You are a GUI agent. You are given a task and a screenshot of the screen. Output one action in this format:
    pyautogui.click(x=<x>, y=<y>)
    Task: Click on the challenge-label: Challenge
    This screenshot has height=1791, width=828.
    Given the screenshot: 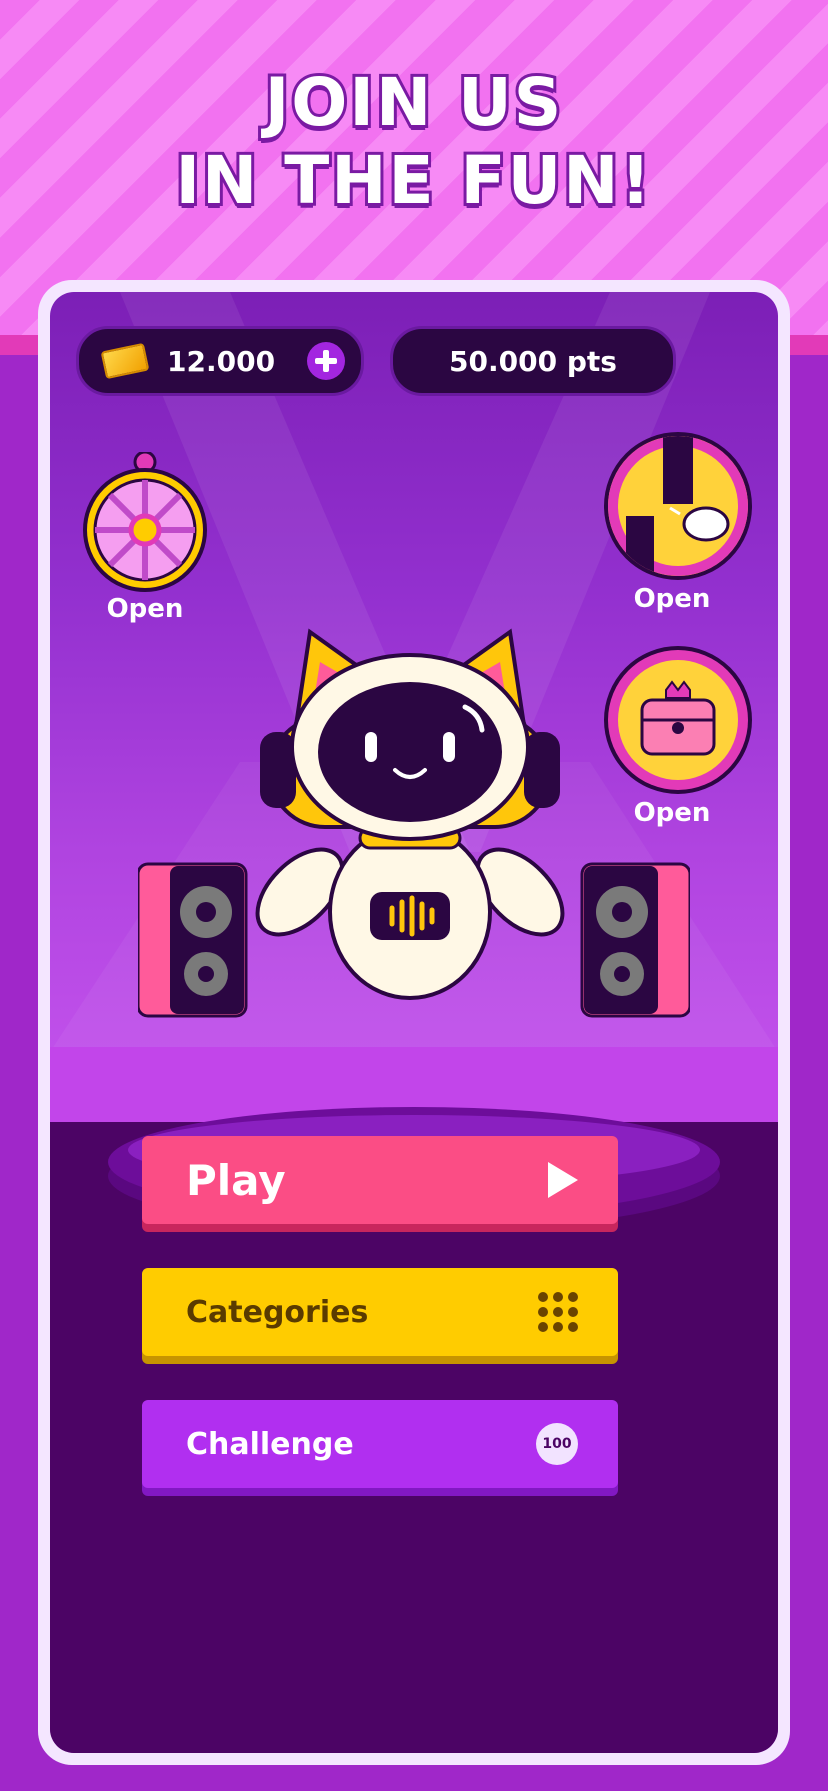 What is the action you would take?
    pyautogui.click(x=270, y=1444)
    